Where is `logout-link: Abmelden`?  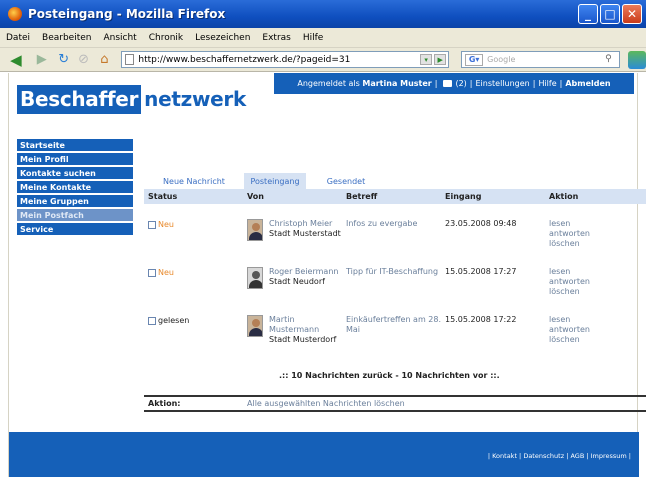
logout-link: Abmelden is located at coordinates (587, 83).